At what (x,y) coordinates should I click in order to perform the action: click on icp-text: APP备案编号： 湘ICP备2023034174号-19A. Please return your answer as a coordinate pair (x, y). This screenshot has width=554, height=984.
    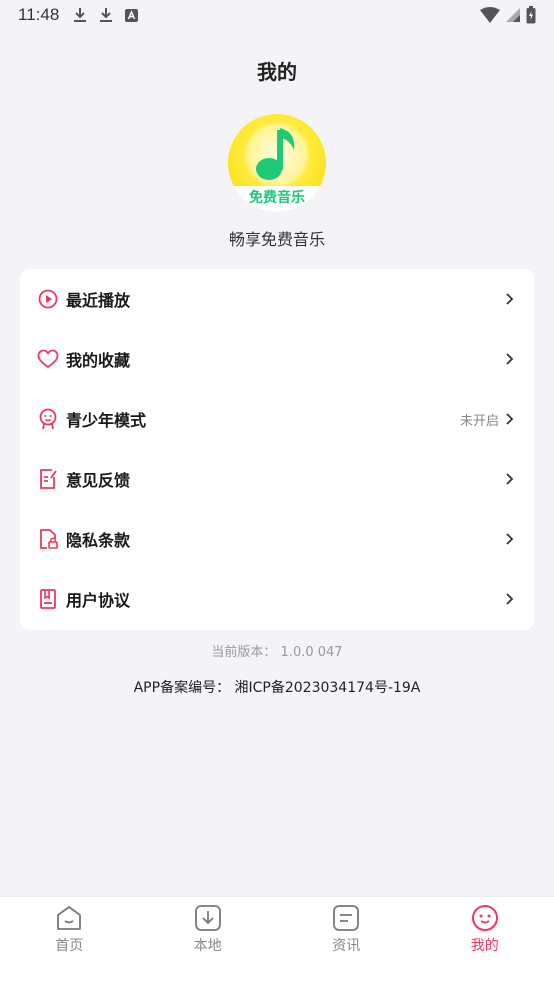
    Looking at the image, I should click on (277, 688).